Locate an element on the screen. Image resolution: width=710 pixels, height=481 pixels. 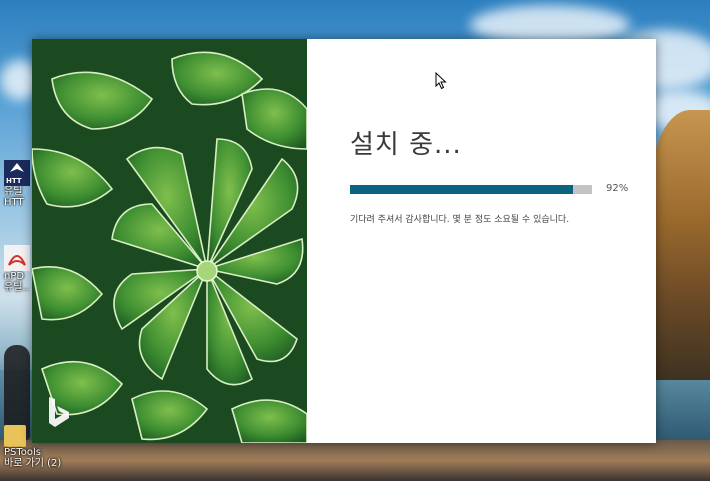
desktop-icon-httrack: HTT 유틸 HTT is located at coordinates (19, 184).